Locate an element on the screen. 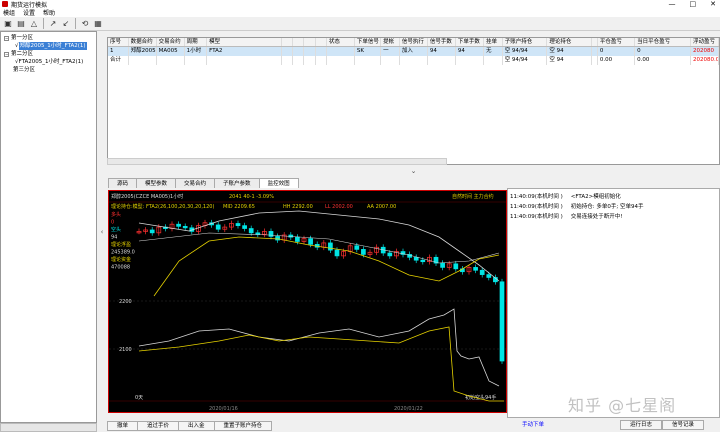  tab-model-params: 模型参数 is located at coordinates (156, 183).